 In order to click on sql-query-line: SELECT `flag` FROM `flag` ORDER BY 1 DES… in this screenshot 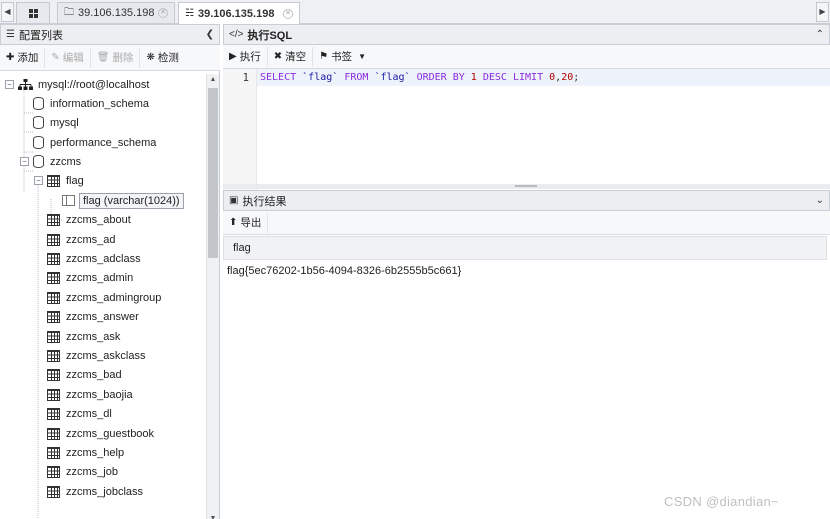, I will do `click(543, 77)`.